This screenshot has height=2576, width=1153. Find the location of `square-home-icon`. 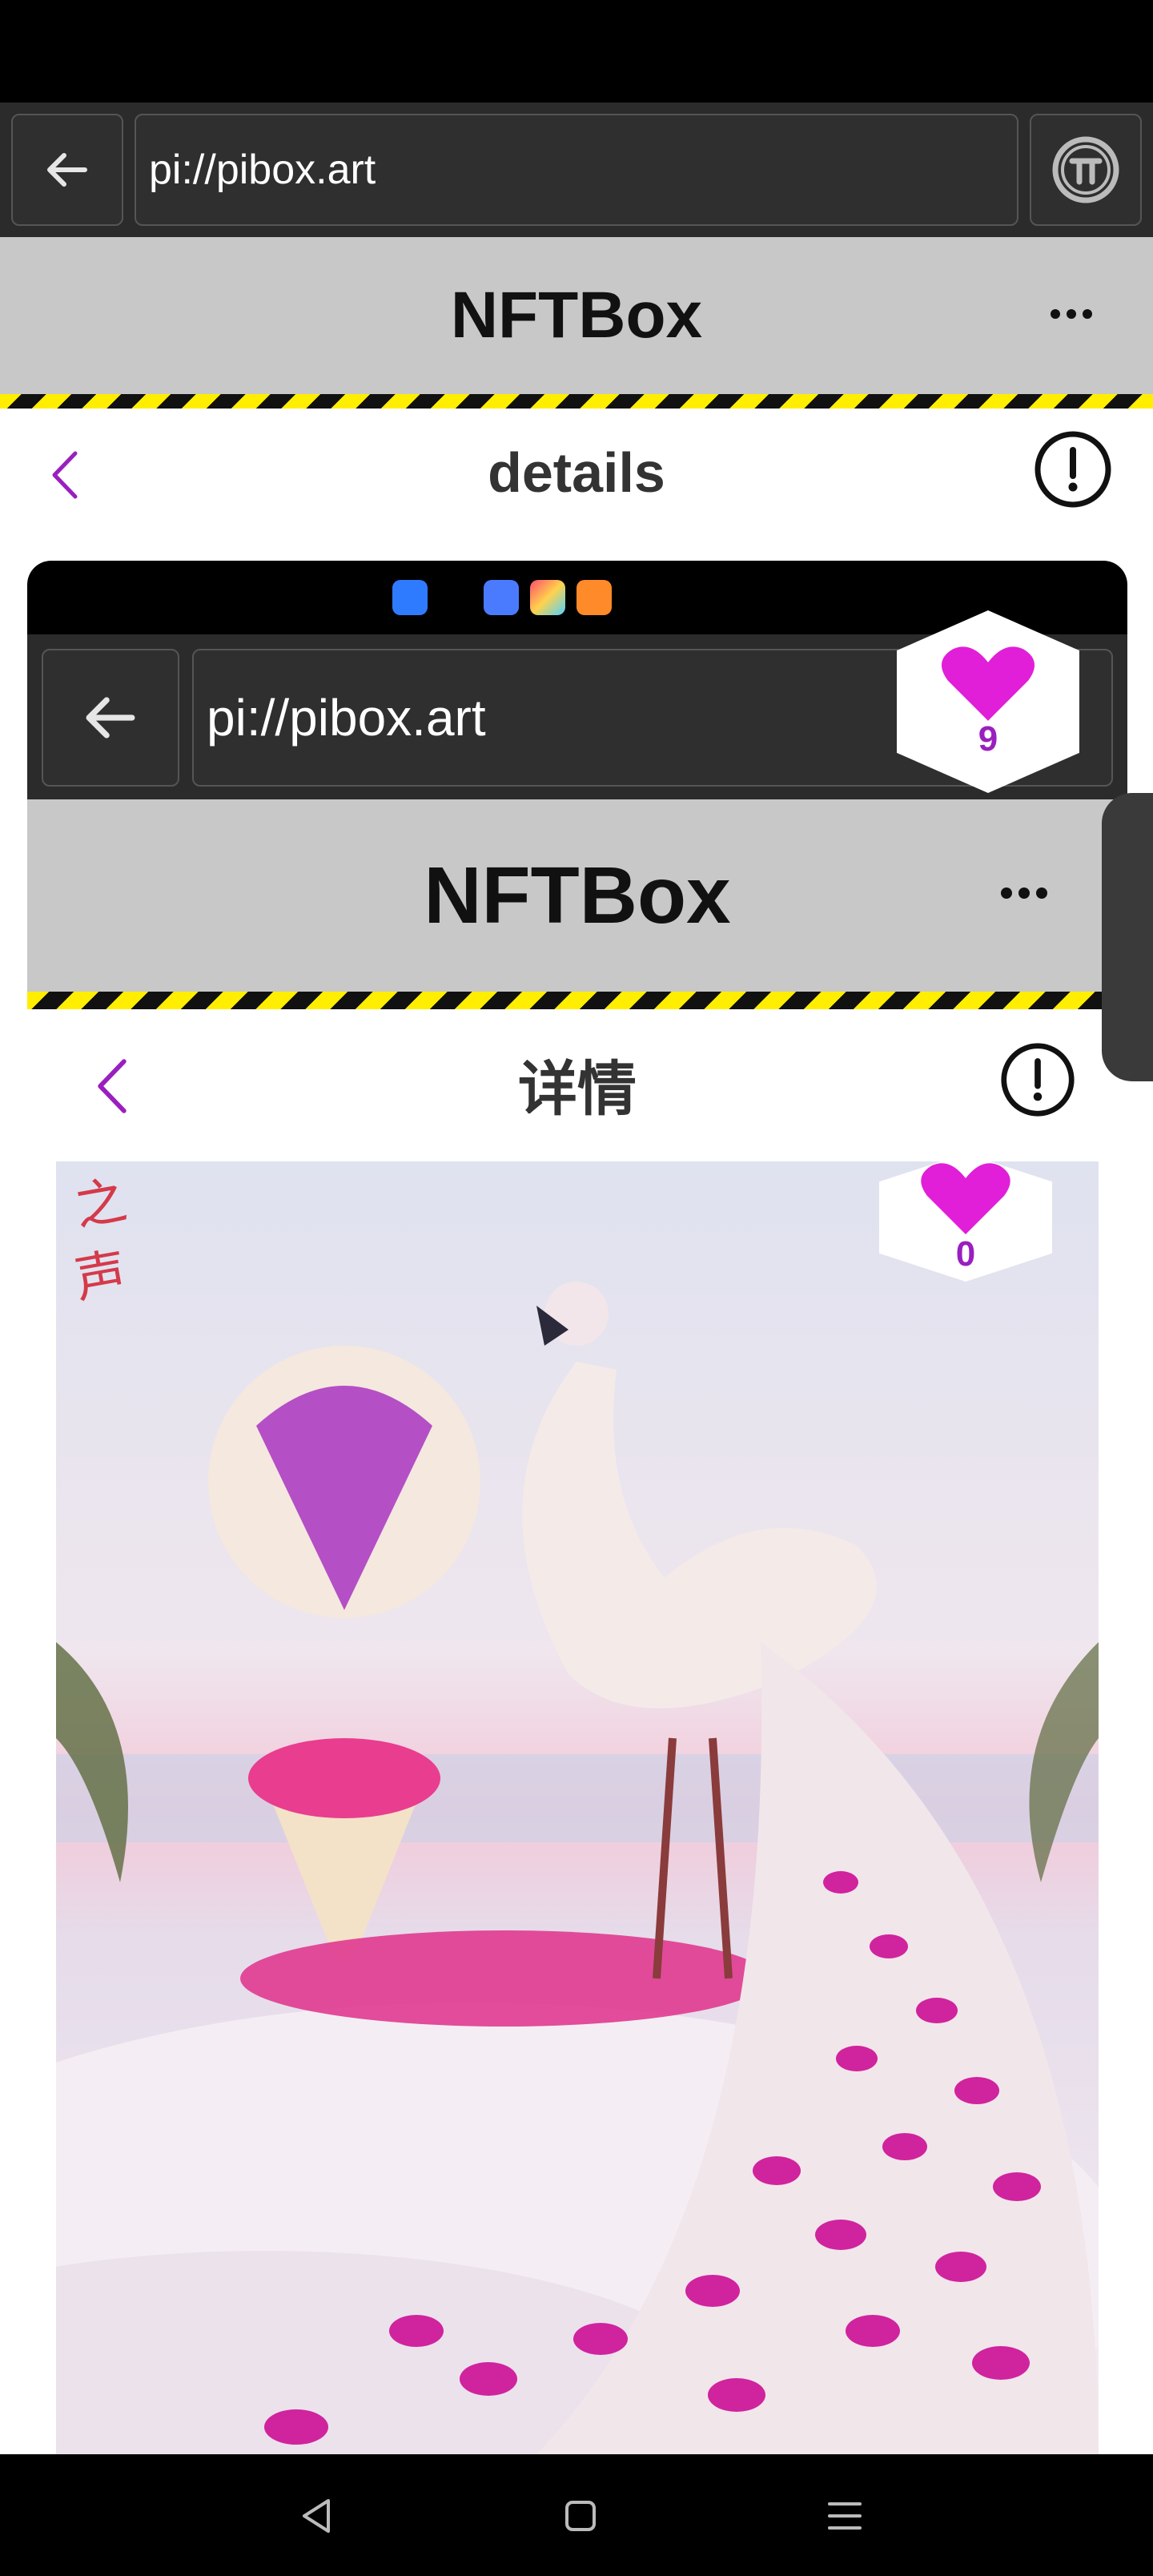

square-home-icon is located at coordinates (581, 2516).